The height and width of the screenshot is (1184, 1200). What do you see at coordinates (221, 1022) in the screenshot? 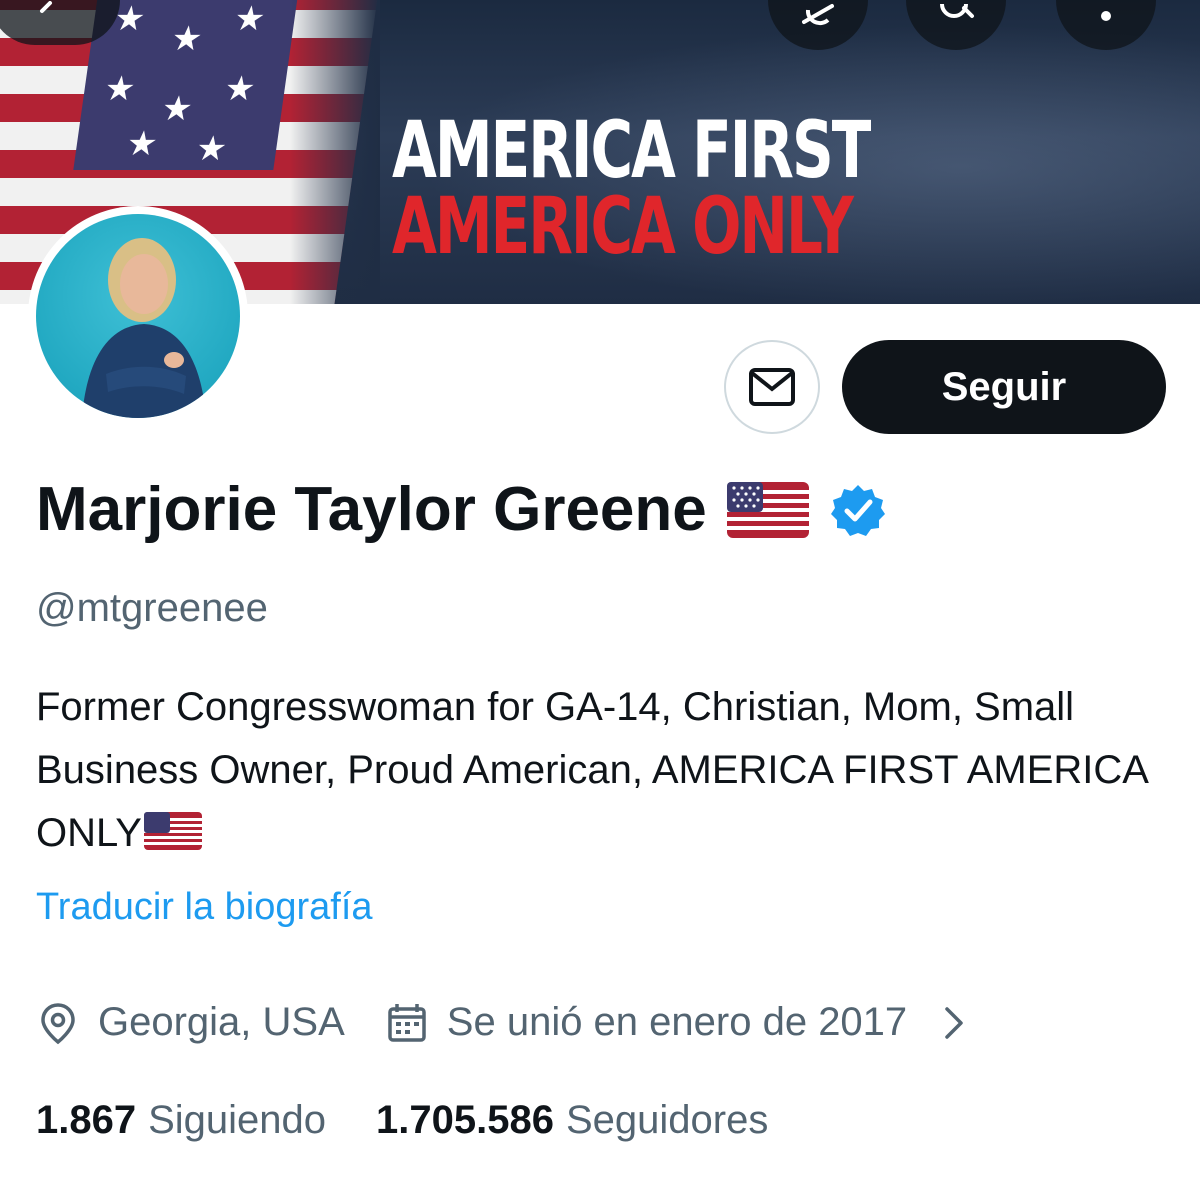
I see `profile-location: Georgia, USA` at bounding box center [221, 1022].